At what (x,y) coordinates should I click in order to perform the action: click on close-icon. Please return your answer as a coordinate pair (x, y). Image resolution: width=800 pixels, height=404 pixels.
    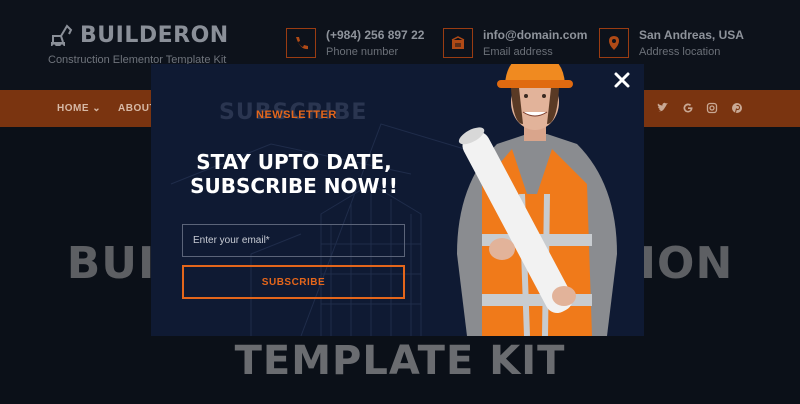
    Looking at the image, I should click on (622, 80).